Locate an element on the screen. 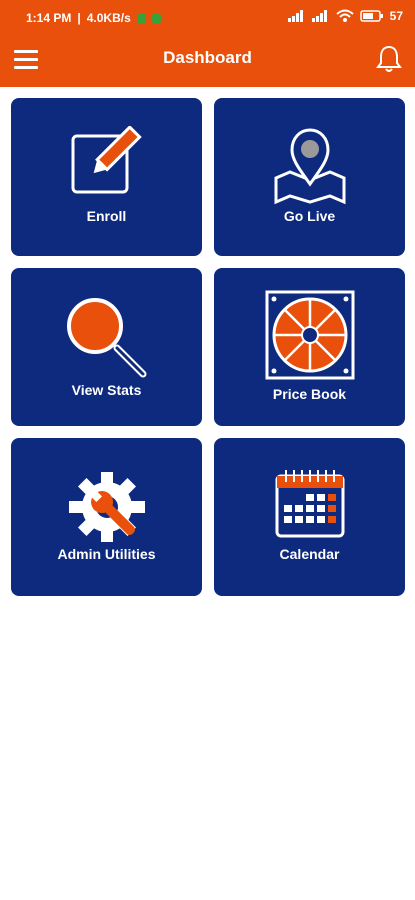 The width and height of the screenshot is (415, 900). wifi-icon is located at coordinates (344, 15).